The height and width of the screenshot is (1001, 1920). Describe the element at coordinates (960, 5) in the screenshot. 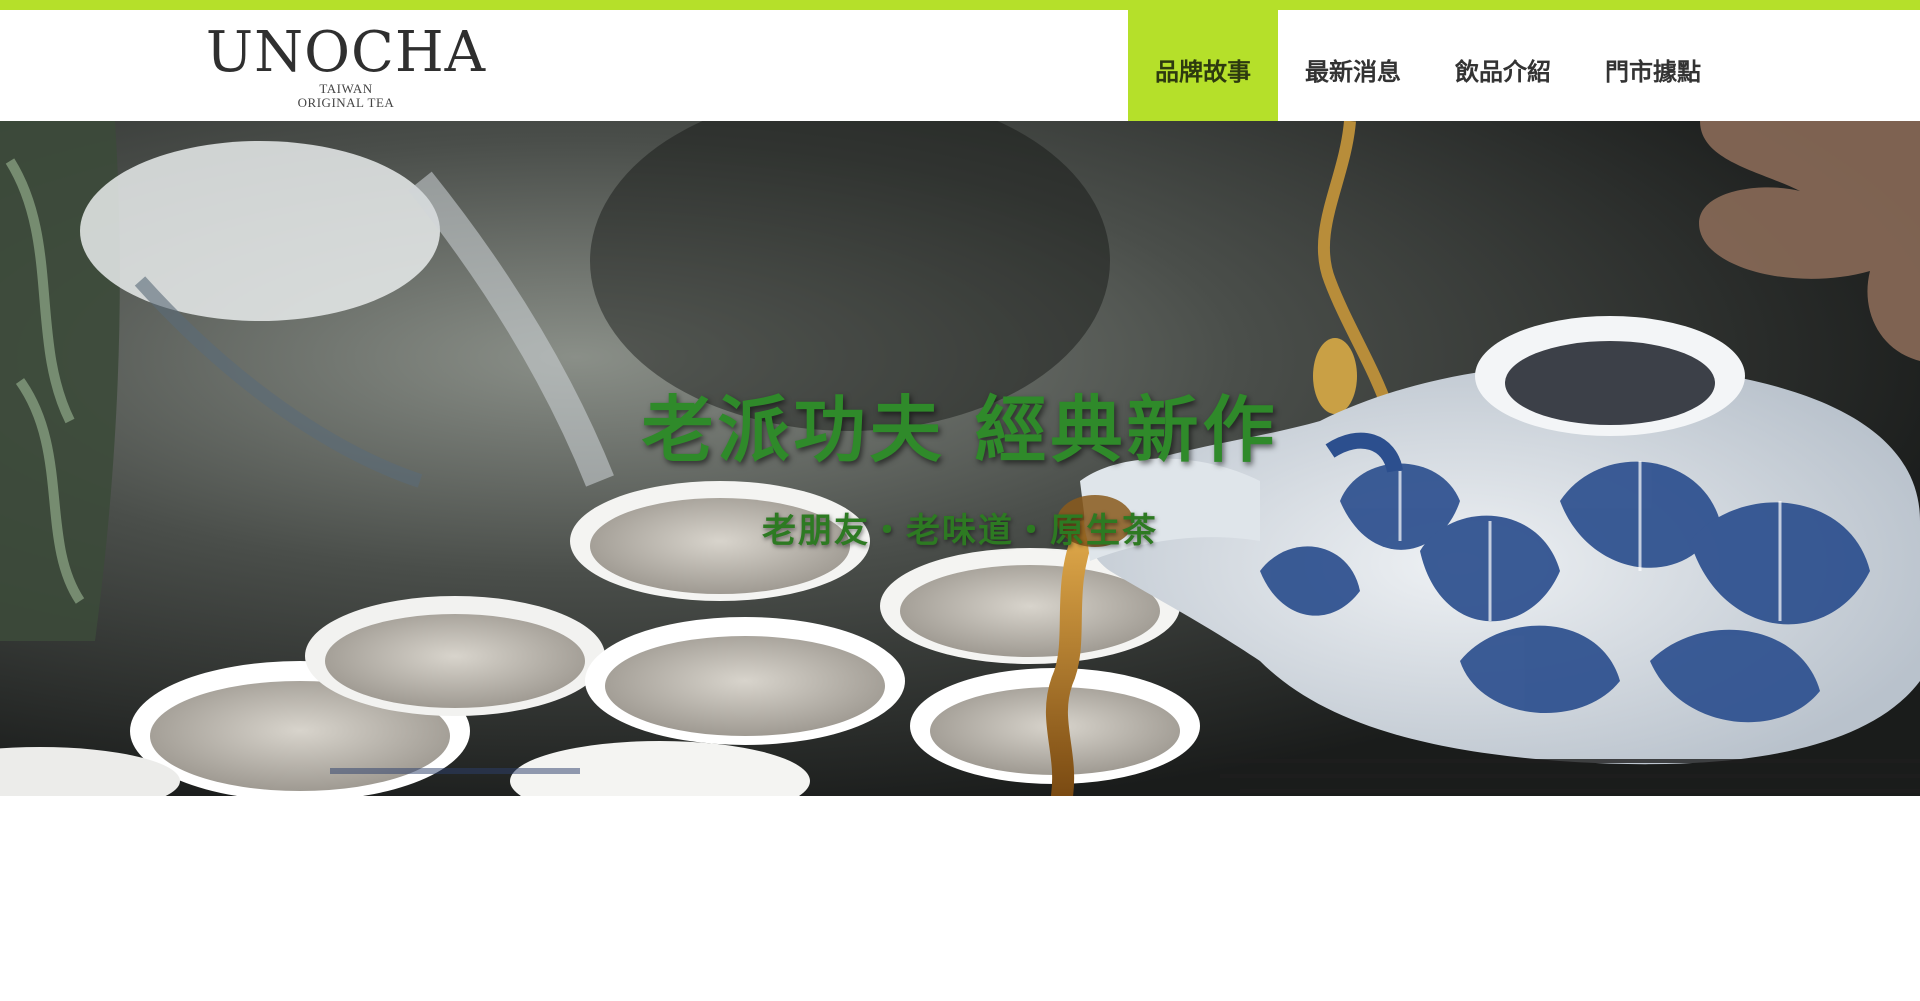

I see `top-accent-bar` at that location.